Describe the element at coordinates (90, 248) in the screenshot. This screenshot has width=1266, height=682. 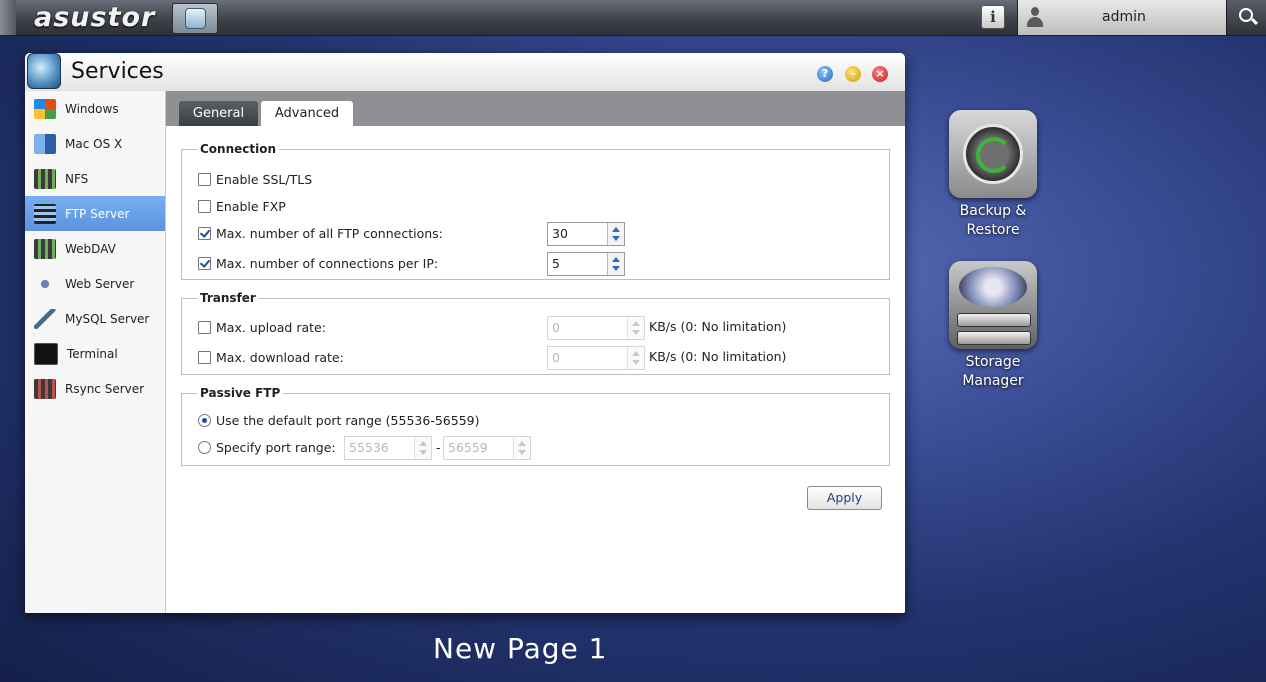
I see `sidebar-item-label: WebDAV` at that location.